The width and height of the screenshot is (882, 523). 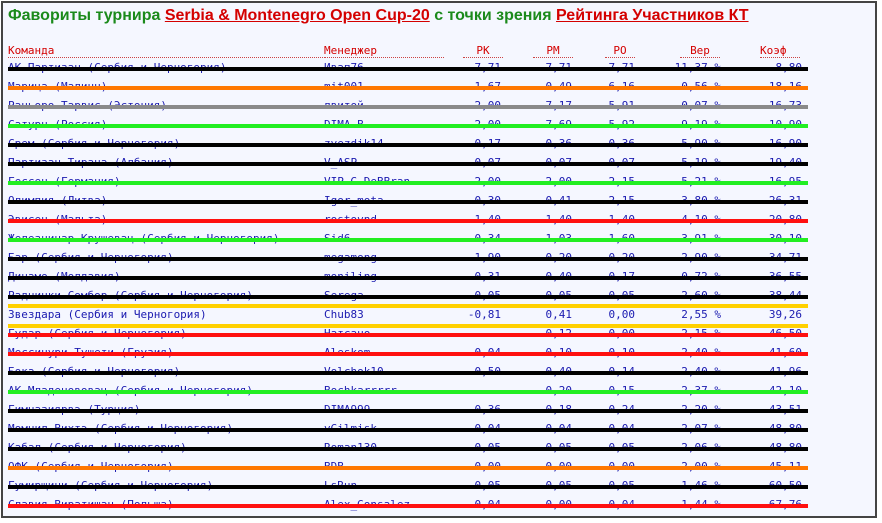 I want to click on pk-cell: -0,81, so click(x=484, y=314).